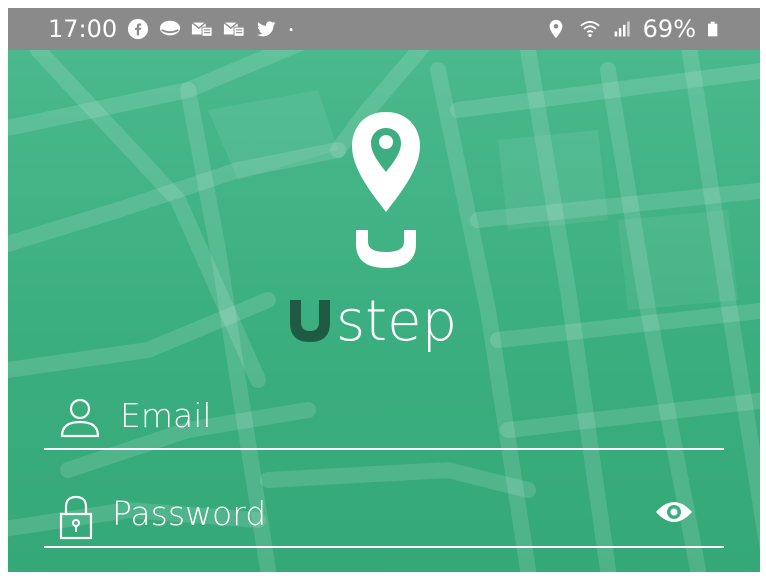 The width and height of the screenshot is (766, 580). Describe the element at coordinates (166, 415) in the screenshot. I see `email-label: Email` at that location.